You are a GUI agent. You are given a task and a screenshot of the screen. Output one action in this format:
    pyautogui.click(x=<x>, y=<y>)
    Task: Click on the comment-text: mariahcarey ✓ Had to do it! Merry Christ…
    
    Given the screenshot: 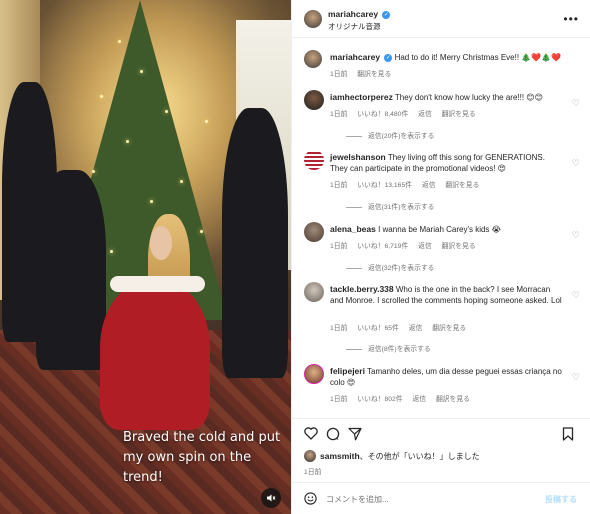 What is the action you would take?
    pyautogui.click(x=446, y=57)
    